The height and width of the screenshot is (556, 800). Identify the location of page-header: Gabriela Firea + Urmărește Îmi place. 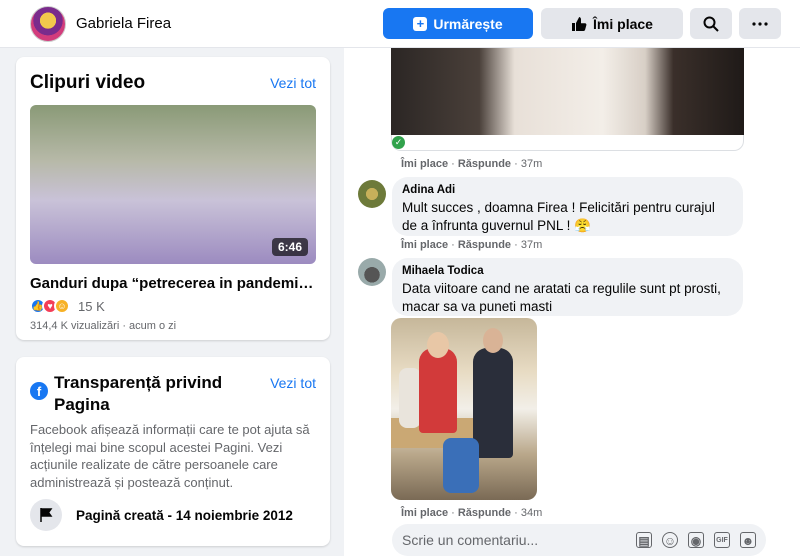
(400, 24).